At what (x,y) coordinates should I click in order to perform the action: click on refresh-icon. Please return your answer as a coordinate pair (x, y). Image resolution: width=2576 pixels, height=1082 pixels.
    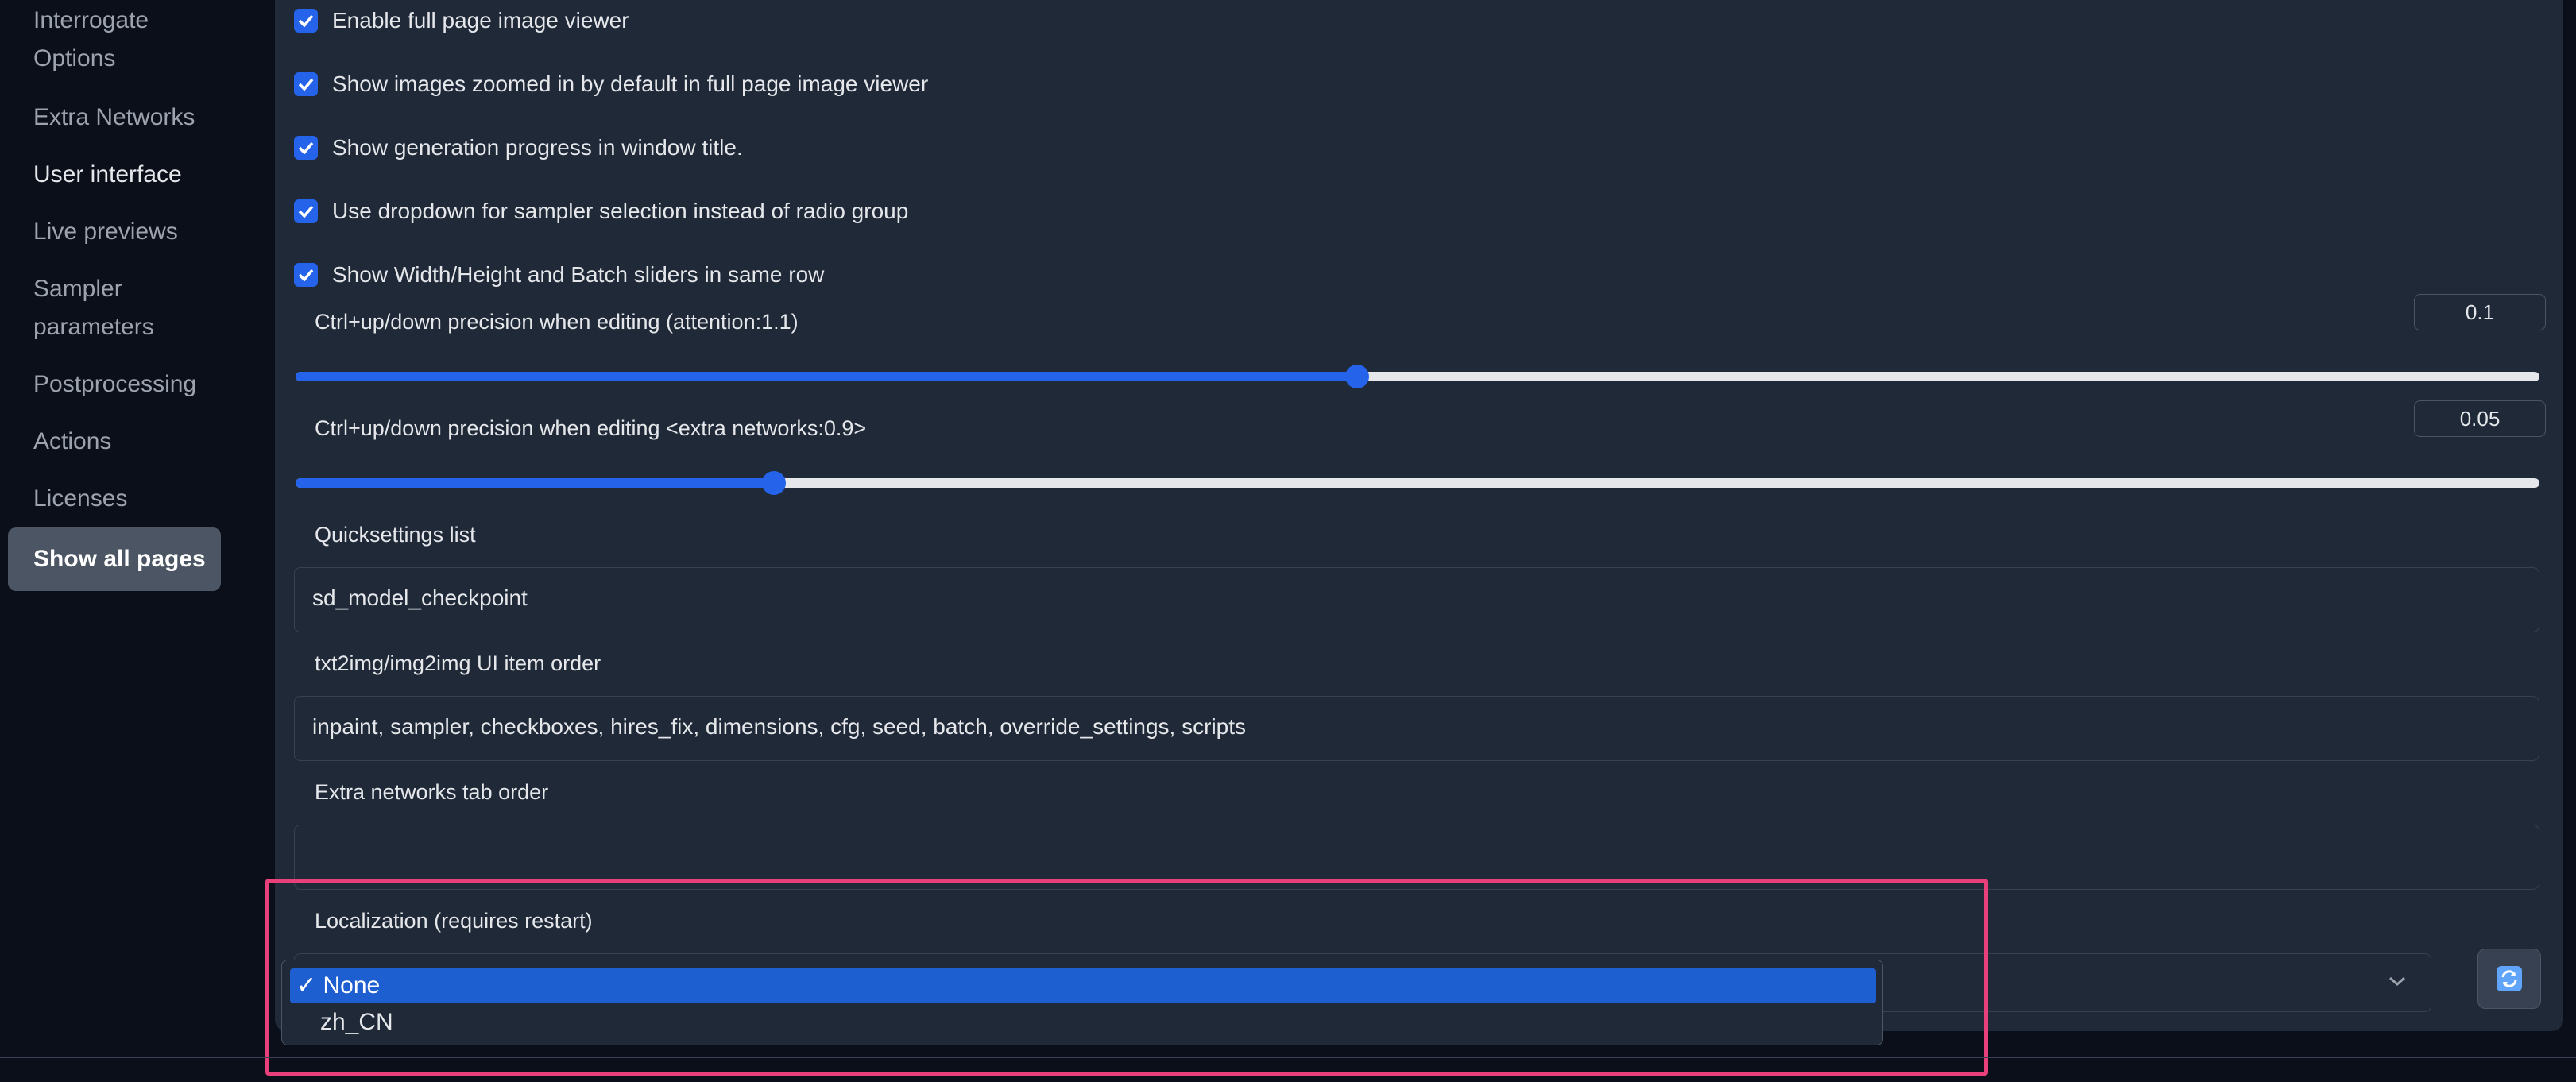
    Looking at the image, I should click on (2509, 978).